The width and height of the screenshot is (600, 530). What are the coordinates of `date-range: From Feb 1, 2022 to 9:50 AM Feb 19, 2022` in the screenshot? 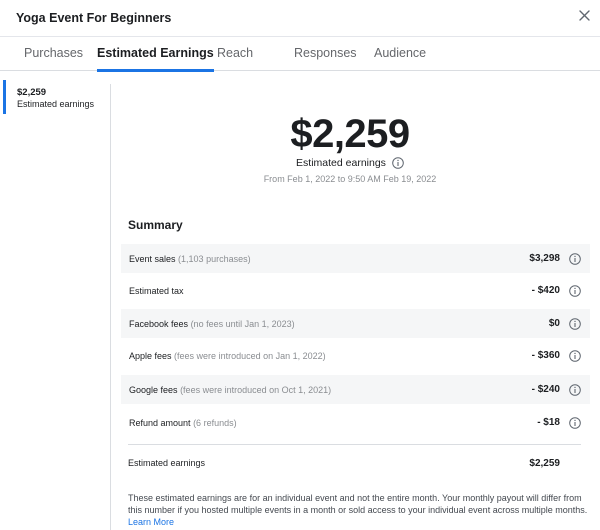 It's located at (350, 179).